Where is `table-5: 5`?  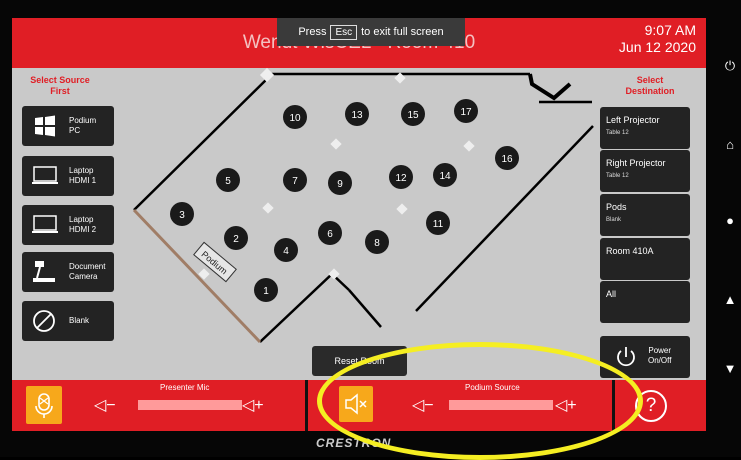 table-5: 5 is located at coordinates (228, 180).